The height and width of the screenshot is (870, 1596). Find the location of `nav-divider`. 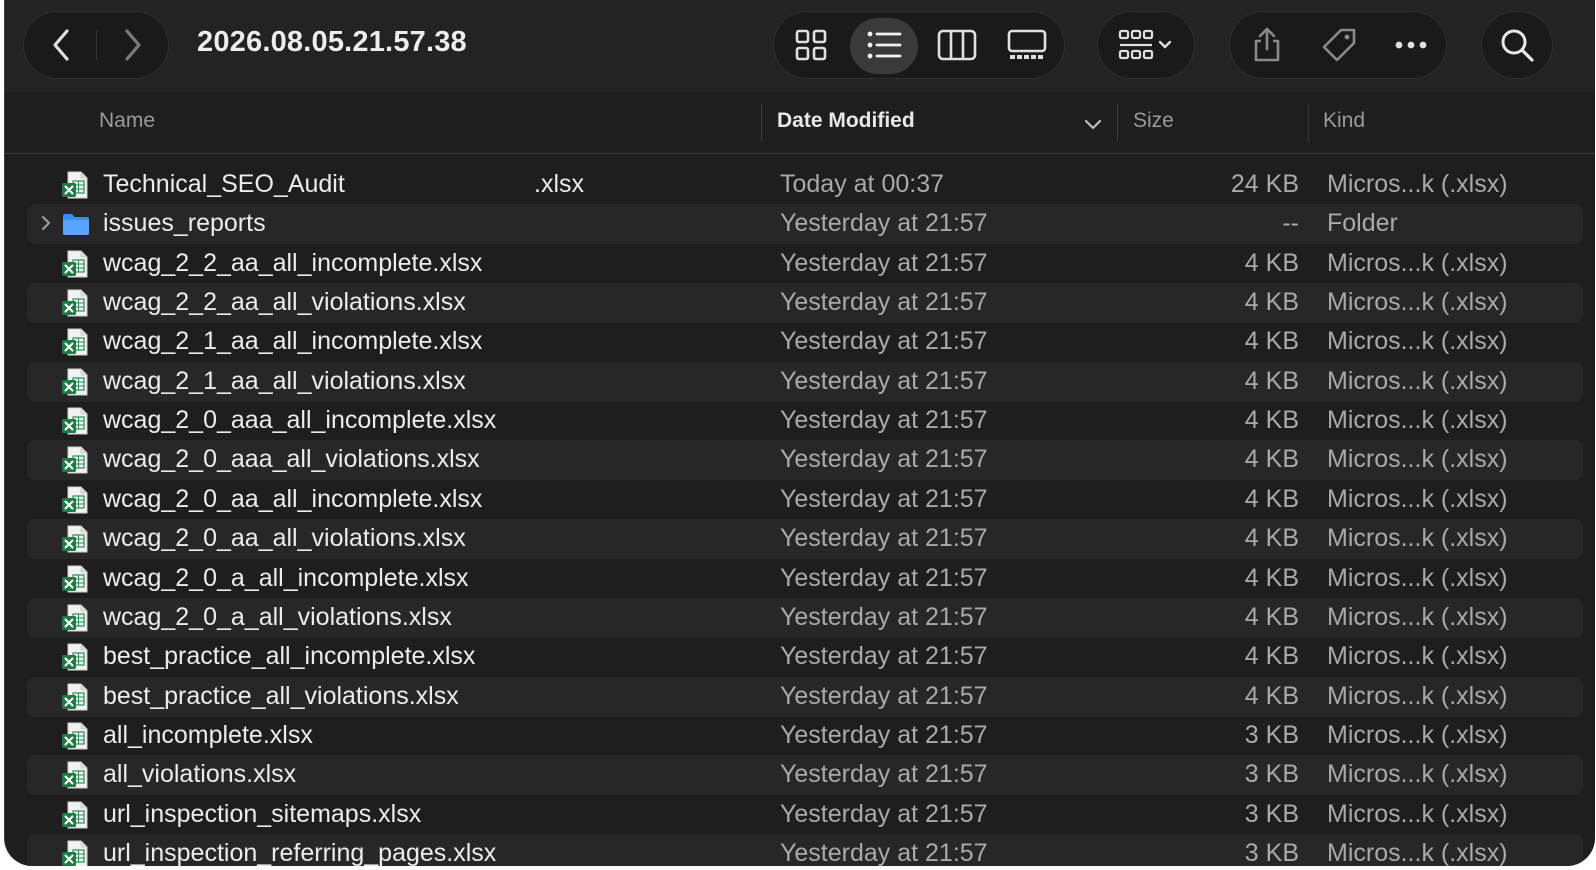

nav-divider is located at coordinates (96, 45).